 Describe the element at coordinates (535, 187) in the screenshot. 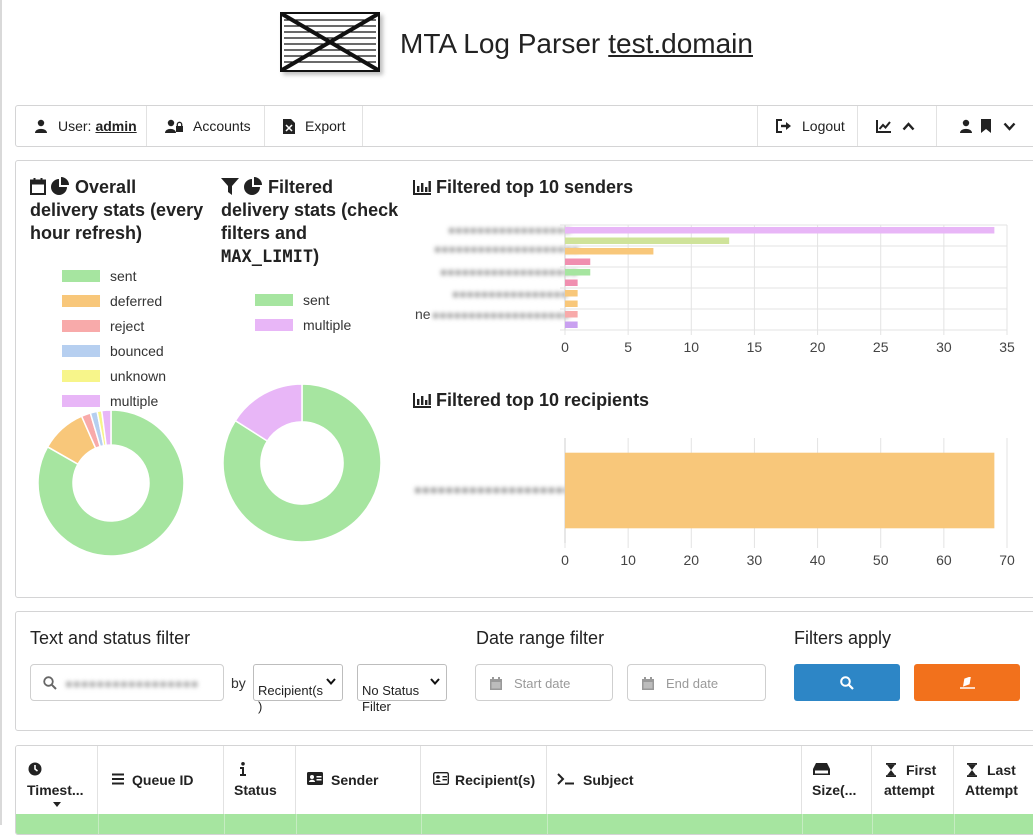

I see `senders-chart-title-text: Filtered top 10 senders` at that location.